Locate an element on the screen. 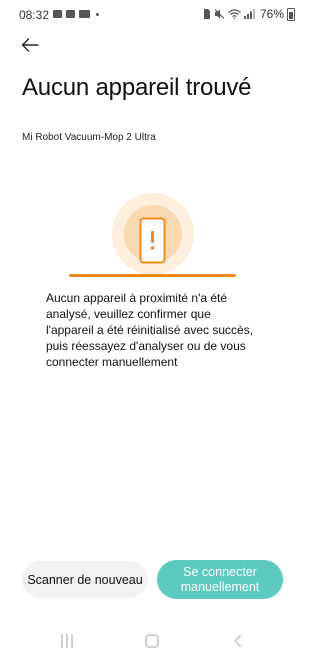 This screenshot has width=320, height=662. gallery-icon is located at coordinates (57, 14).